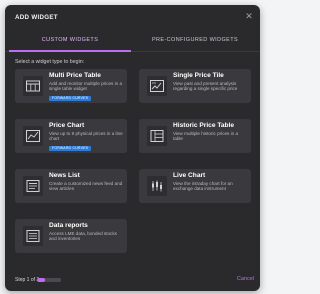 The width and height of the screenshot is (320, 294). I want to click on widget-title: Data reports, so click(68, 225).